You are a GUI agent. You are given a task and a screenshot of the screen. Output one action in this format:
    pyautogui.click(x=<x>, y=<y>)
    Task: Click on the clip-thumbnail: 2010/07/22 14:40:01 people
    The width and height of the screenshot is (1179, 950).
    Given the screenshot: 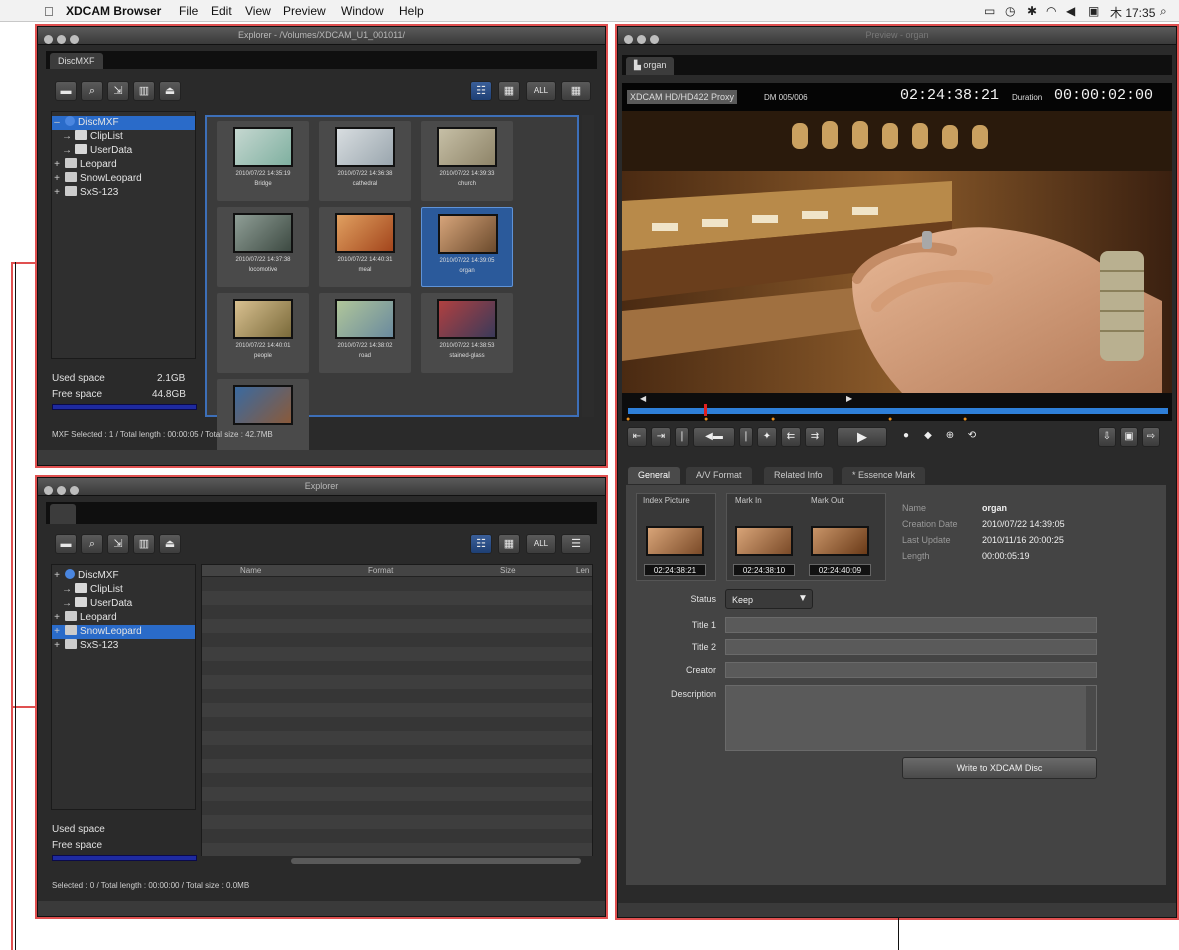 What is the action you would take?
    pyautogui.click(x=263, y=333)
    